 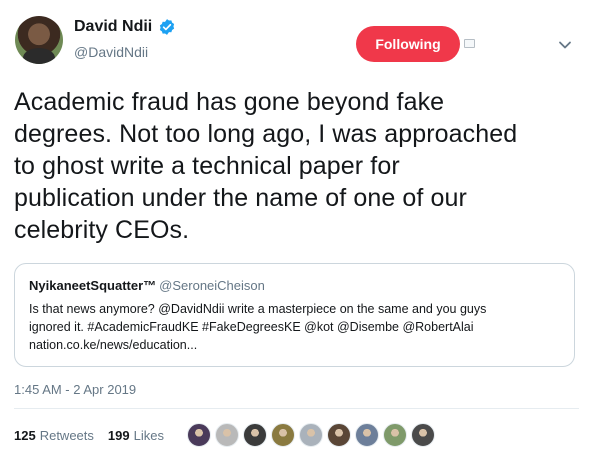 What do you see at coordinates (25, 435) in the screenshot?
I see `retweets-count: 125` at bounding box center [25, 435].